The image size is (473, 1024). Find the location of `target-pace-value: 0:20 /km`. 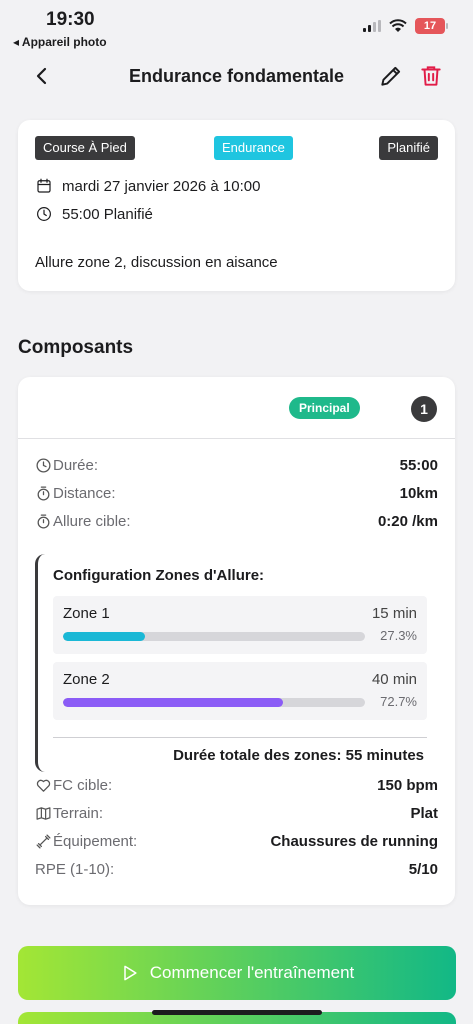

target-pace-value: 0:20 /km is located at coordinates (407, 521).